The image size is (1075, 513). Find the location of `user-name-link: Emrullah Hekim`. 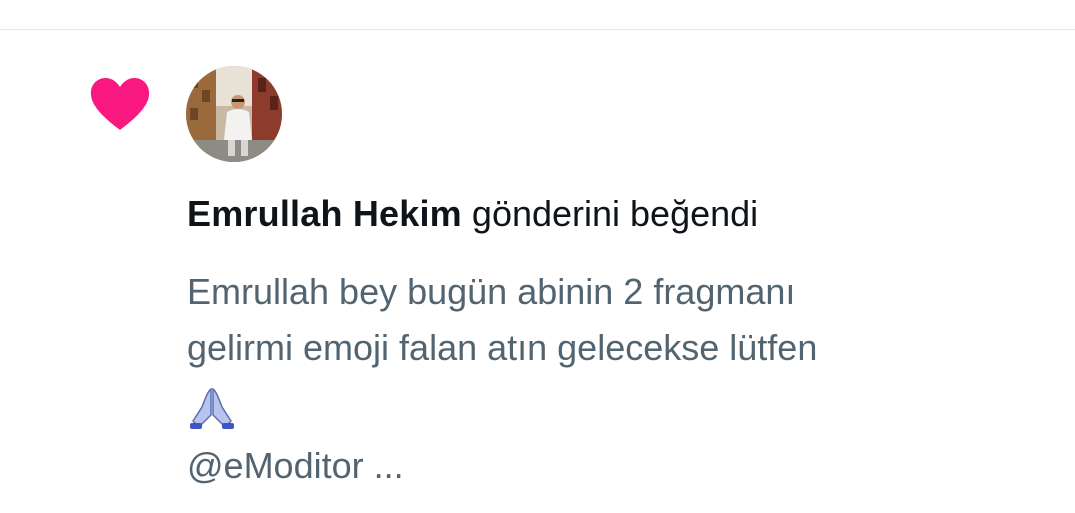

user-name-link: Emrullah Hekim is located at coordinates (324, 213).